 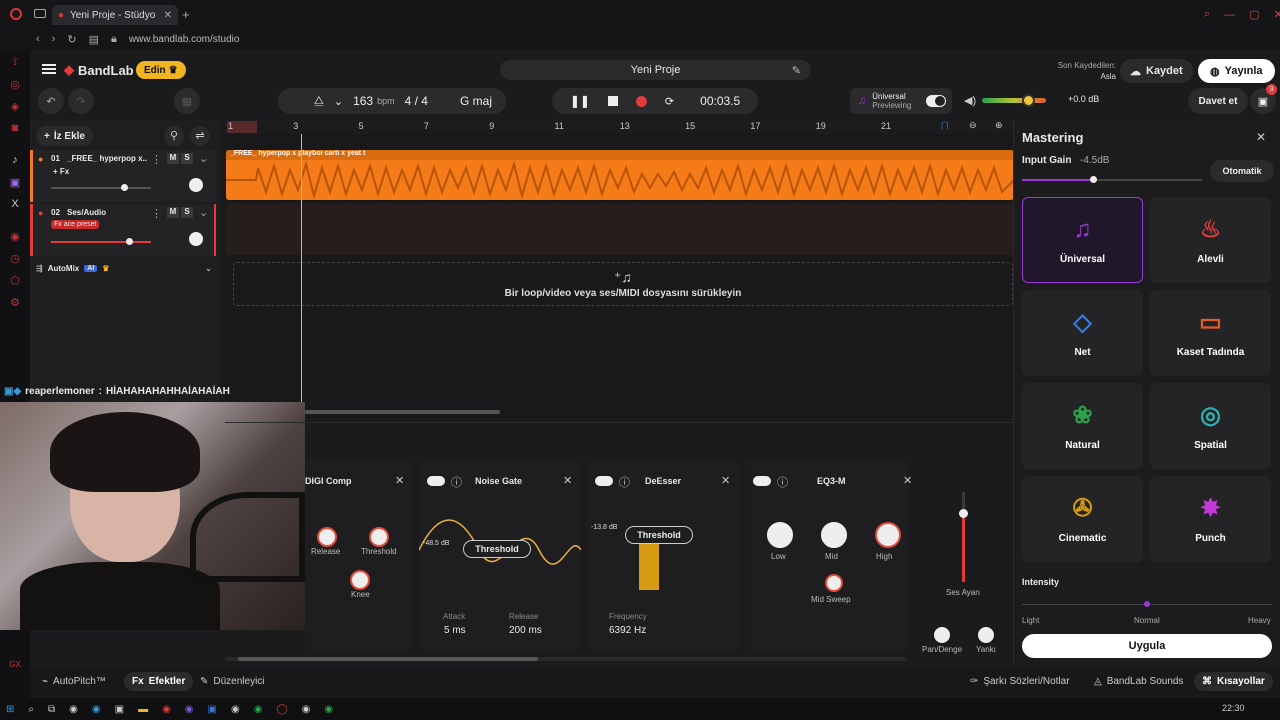 I want to click on tempo-control: ⧋ ⌄ 163 bpm 4 / 4, so click(x=371, y=101).